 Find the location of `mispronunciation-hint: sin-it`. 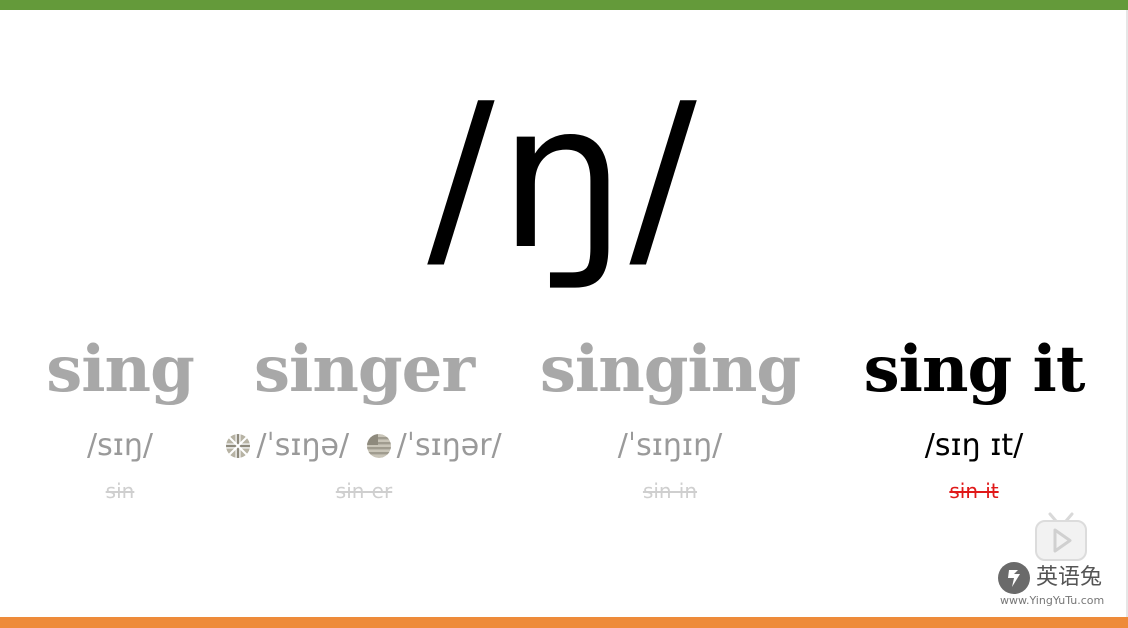

mispronunciation-hint: sin-it is located at coordinates (974, 491).